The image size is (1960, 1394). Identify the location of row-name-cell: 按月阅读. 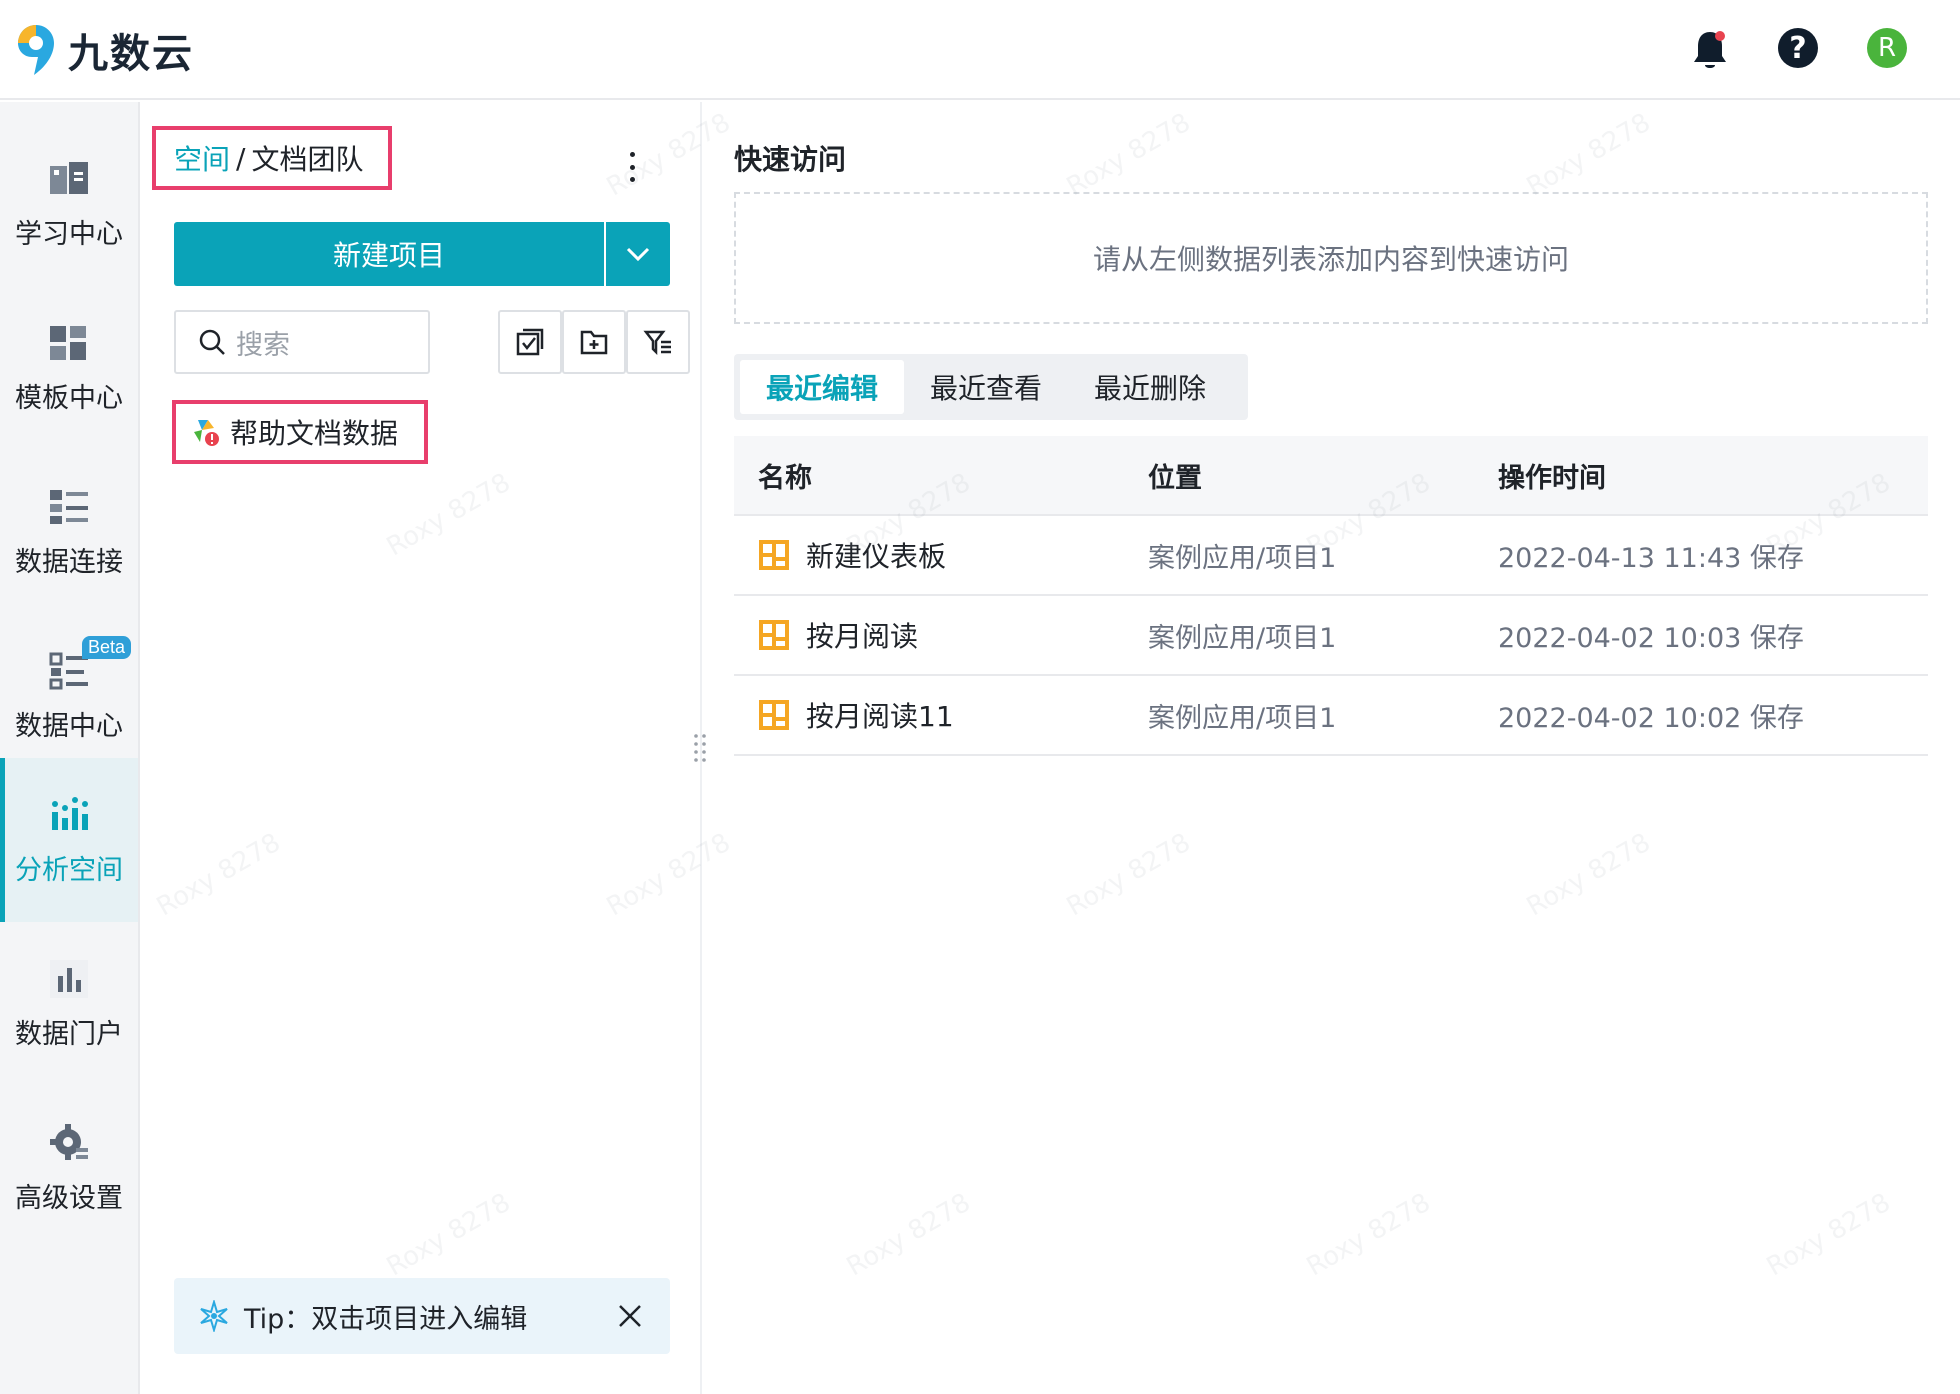
(941, 635).